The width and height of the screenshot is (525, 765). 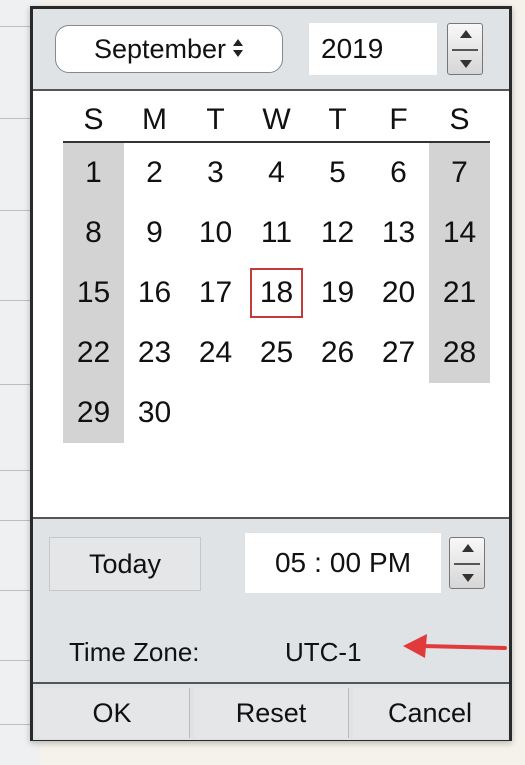 I want to click on day-number: 27, so click(x=398, y=352).